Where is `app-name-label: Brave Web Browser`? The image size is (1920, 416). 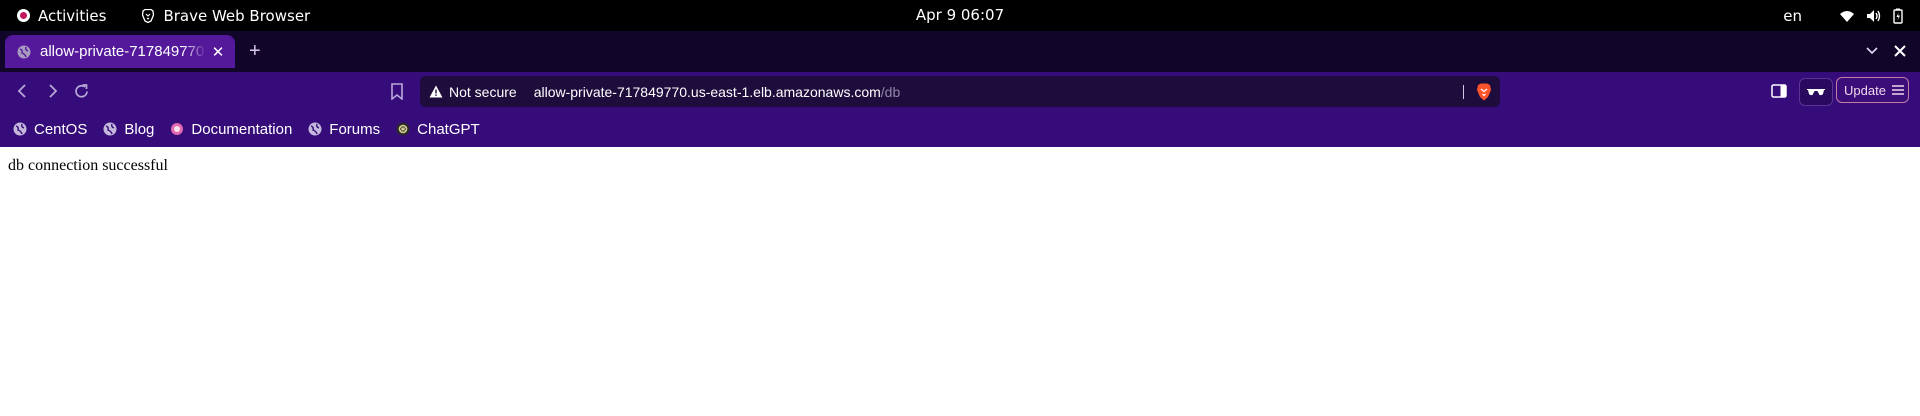 app-name-label: Brave Web Browser is located at coordinates (237, 15).